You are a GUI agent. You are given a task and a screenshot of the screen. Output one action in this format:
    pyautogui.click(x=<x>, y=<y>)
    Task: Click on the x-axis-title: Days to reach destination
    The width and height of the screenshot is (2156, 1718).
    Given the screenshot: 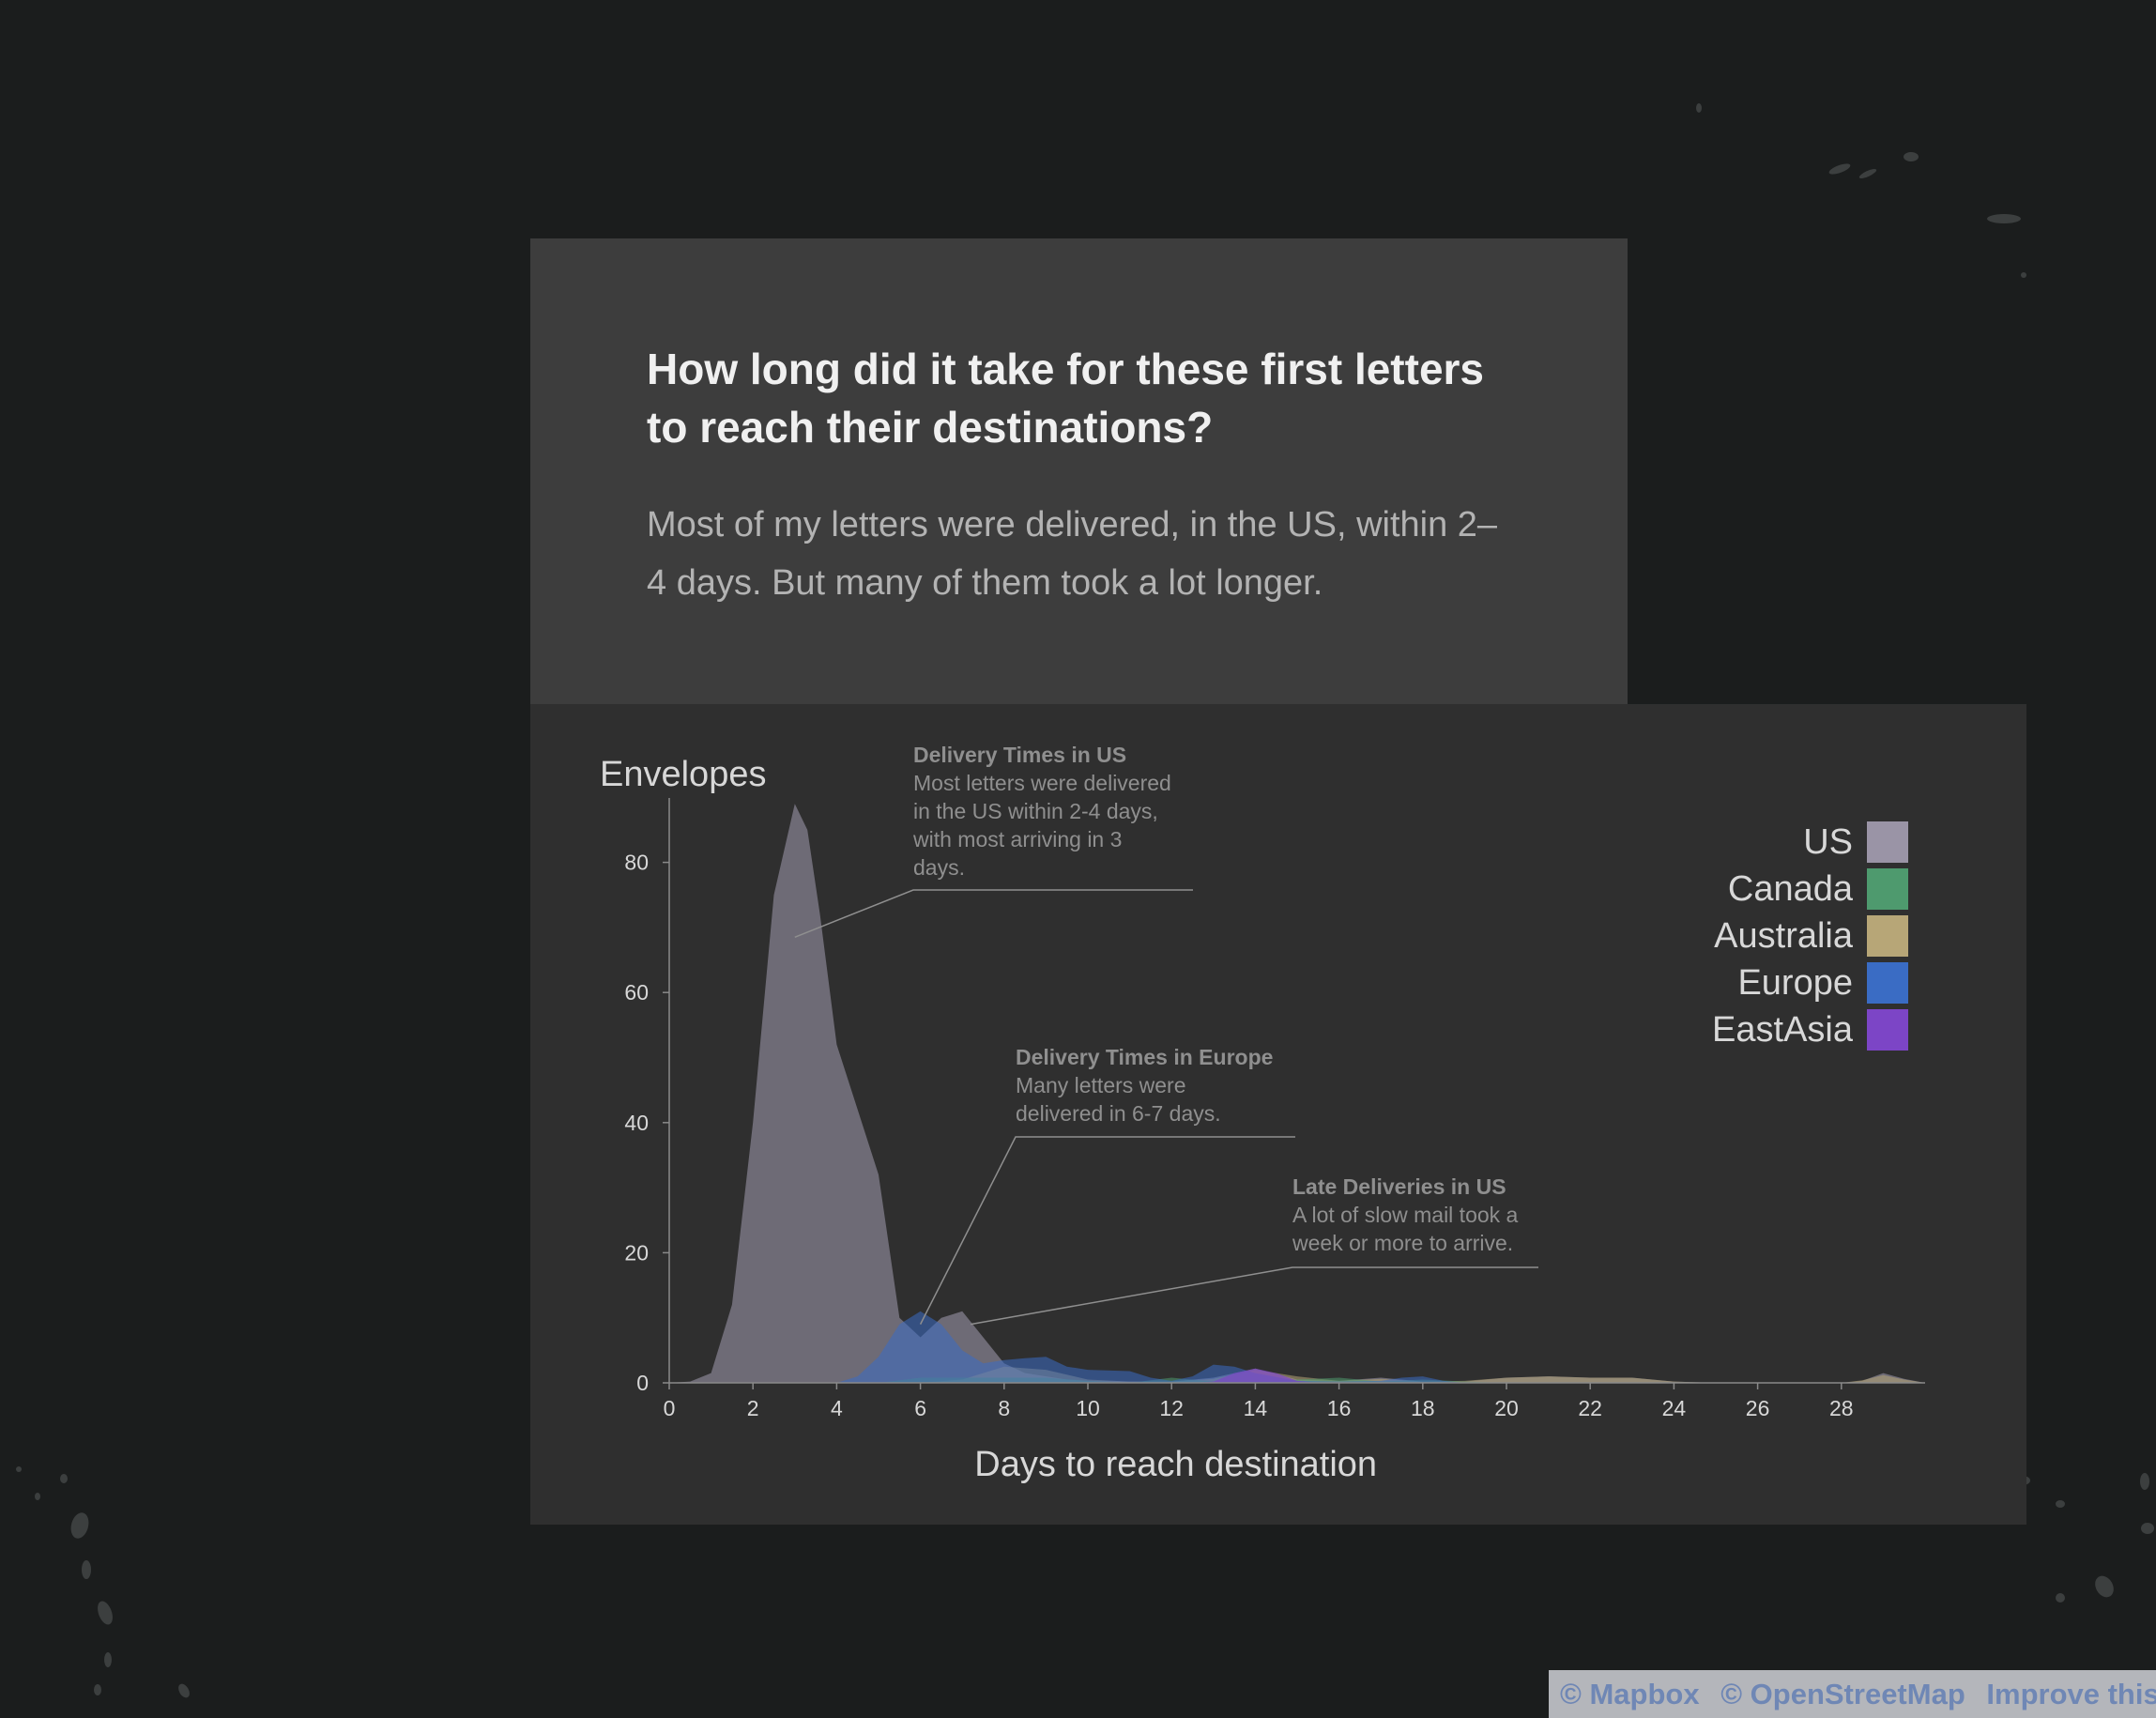 What is the action you would take?
    pyautogui.click(x=1175, y=1464)
    